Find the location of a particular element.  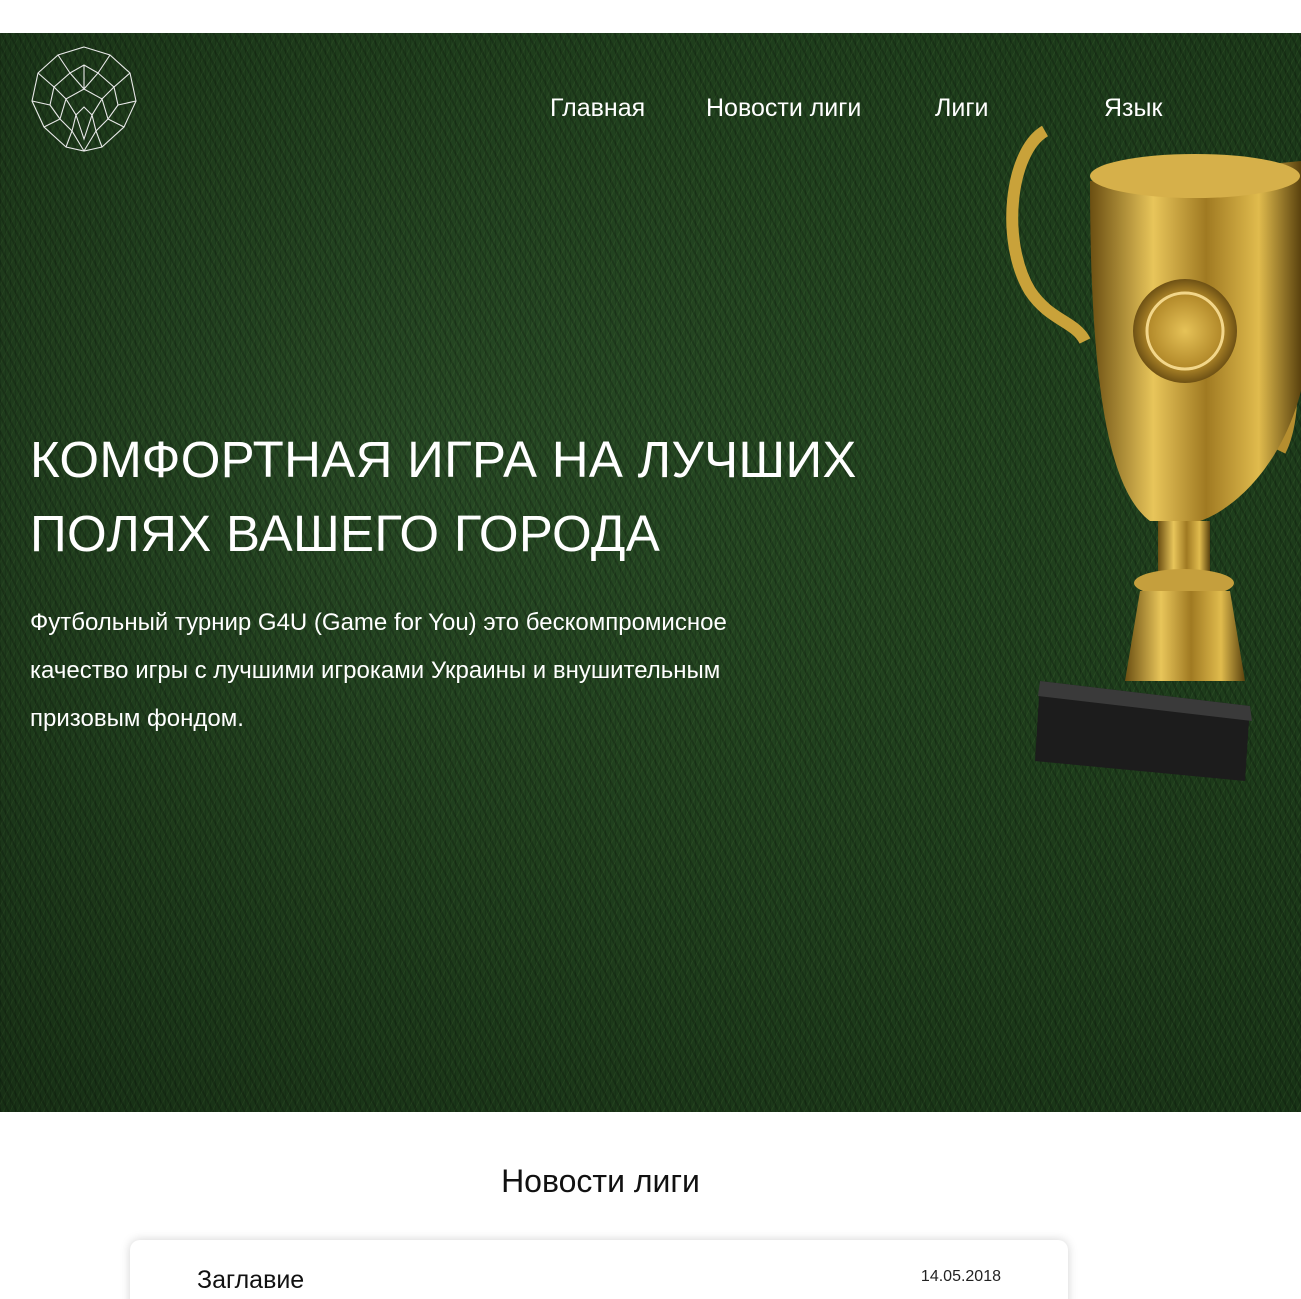

nav-item-league-news: Новости лиги is located at coordinates (783, 108).